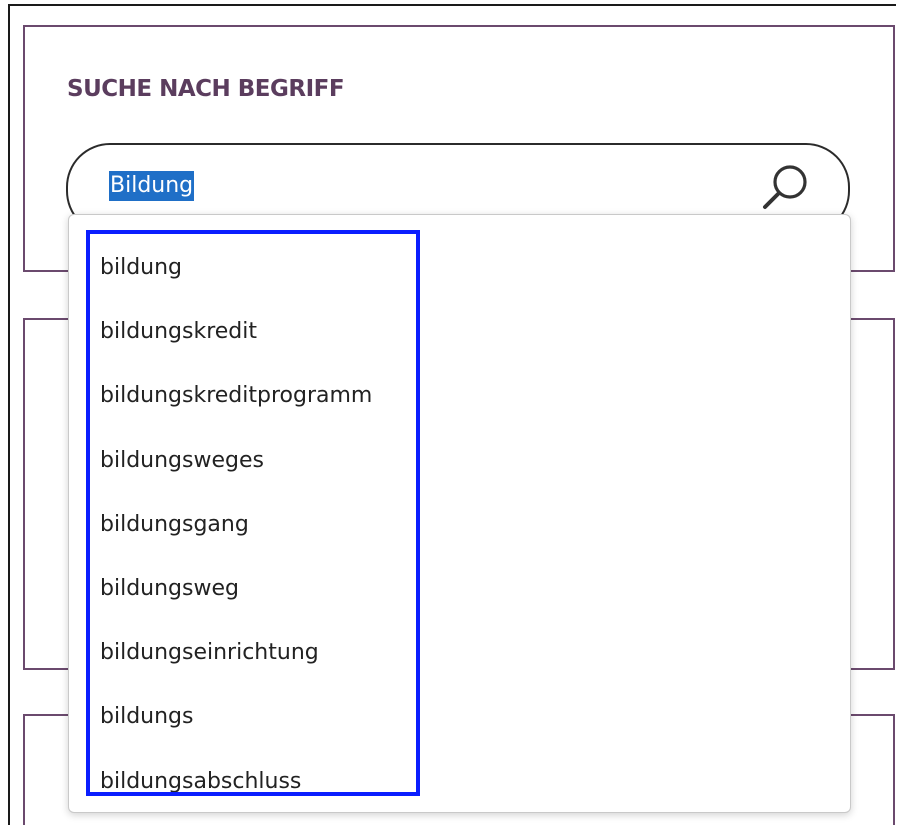 Image resolution: width=899 pixels, height=825 pixels. I want to click on search-input-value: Bildung, so click(152, 186).